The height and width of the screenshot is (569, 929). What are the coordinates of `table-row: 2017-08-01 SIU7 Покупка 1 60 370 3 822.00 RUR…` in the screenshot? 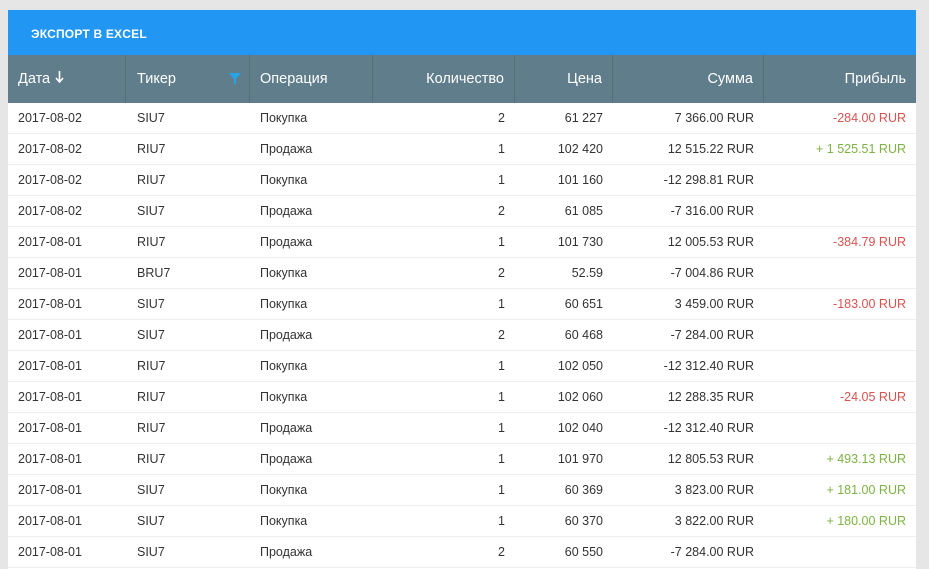 It's located at (462, 521).